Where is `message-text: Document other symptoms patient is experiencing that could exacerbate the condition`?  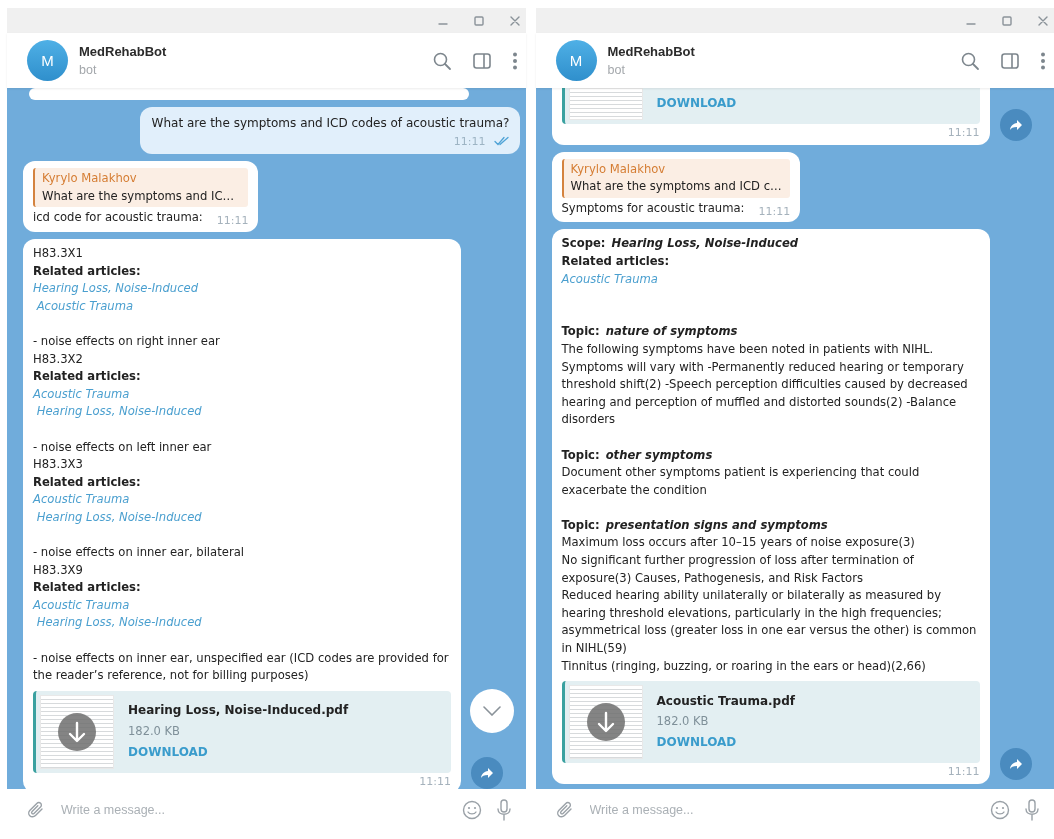 message-text: Document other symptoms patient is experiencing that could exacerbate the condition is located at coordinates (741, 481).